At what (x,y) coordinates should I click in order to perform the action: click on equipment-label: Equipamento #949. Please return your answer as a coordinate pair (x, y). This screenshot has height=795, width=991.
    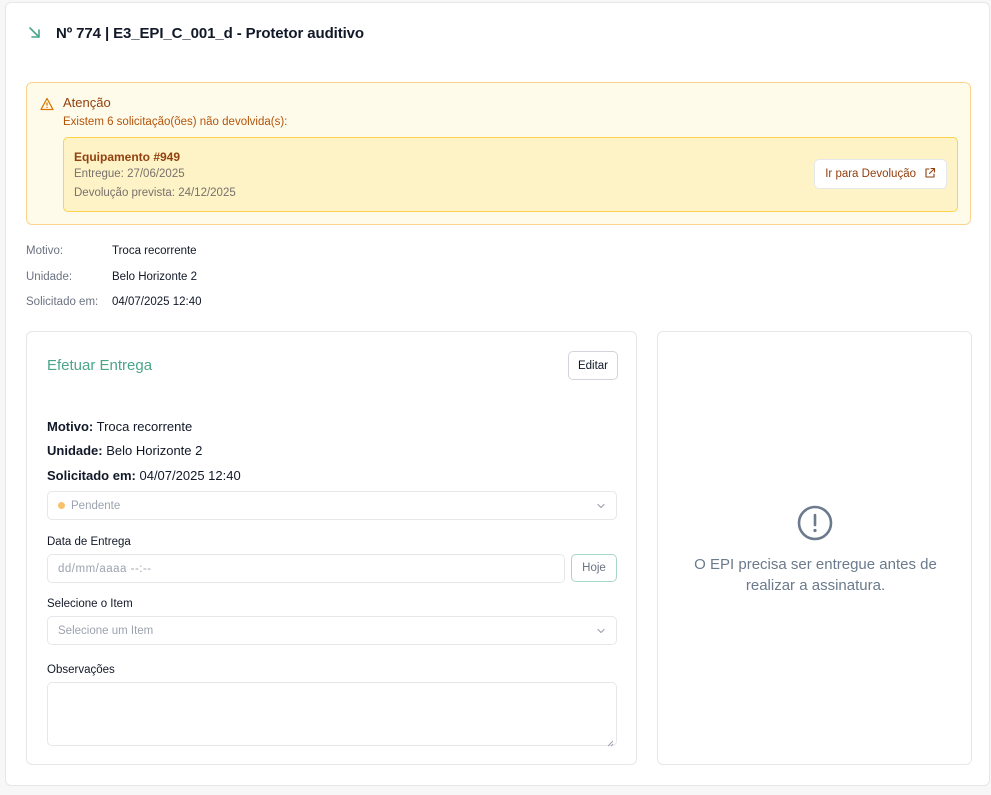
    Looking at the image, I should click on (127, 157).